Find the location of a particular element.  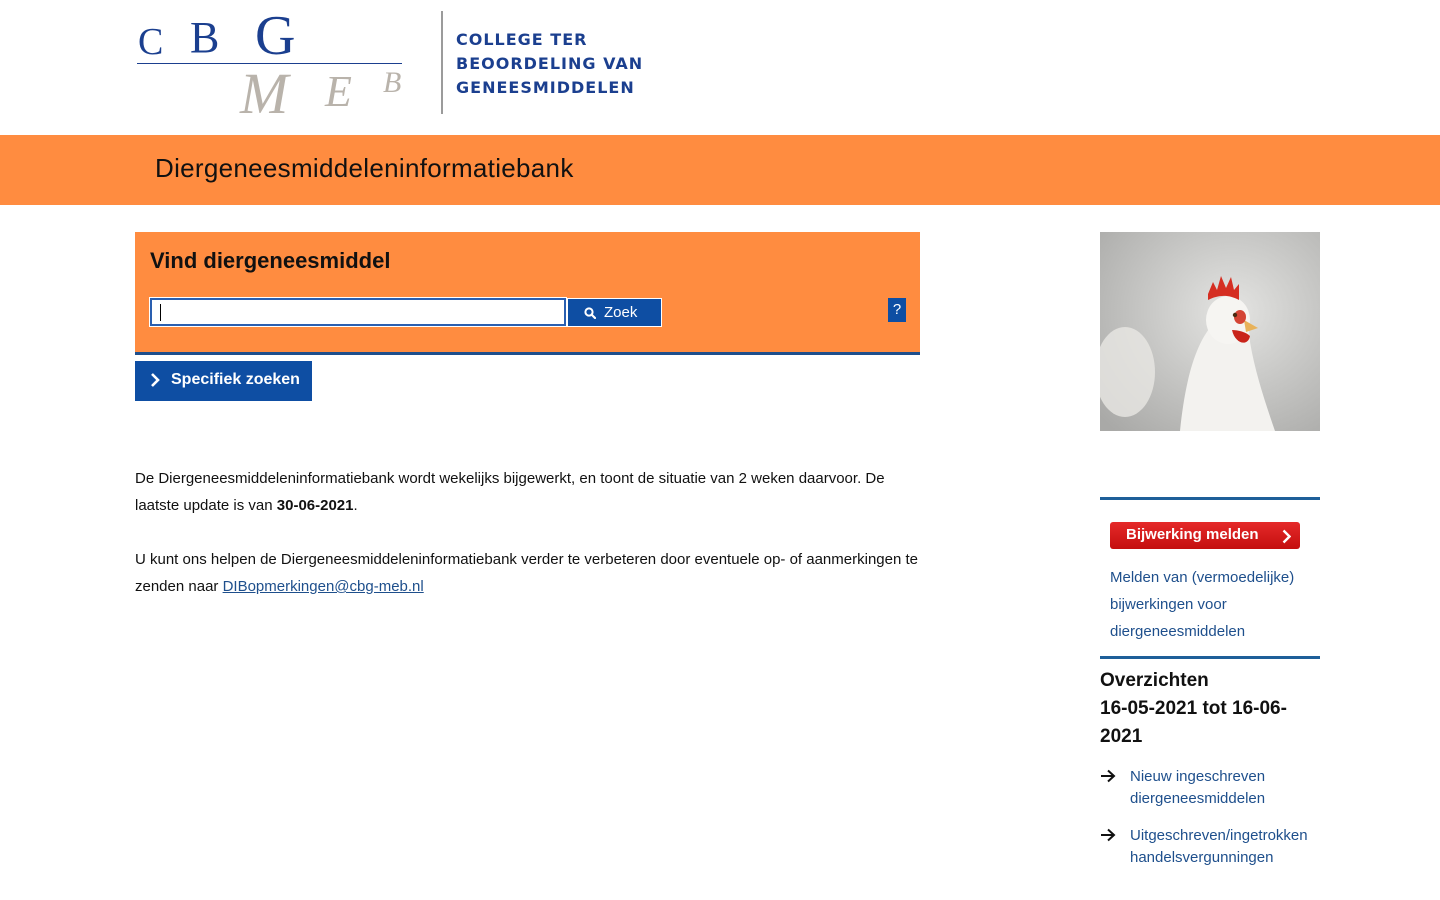

logo-separator is located at coordinates (442, 62).